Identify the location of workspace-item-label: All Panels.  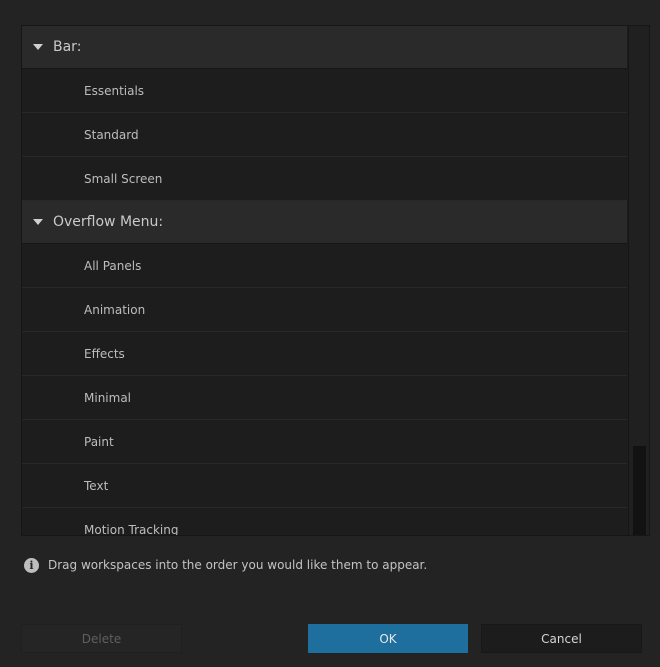
(113, 265).